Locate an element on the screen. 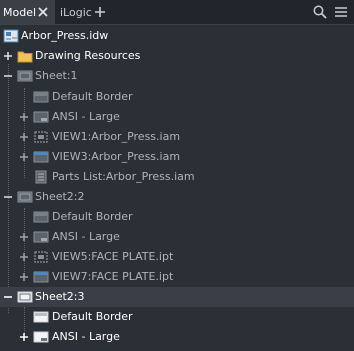 The width and height of the screenshot is (354, 351). tree-node-sheet-3: Sheet2:3 is located at coordinates (177, 297).